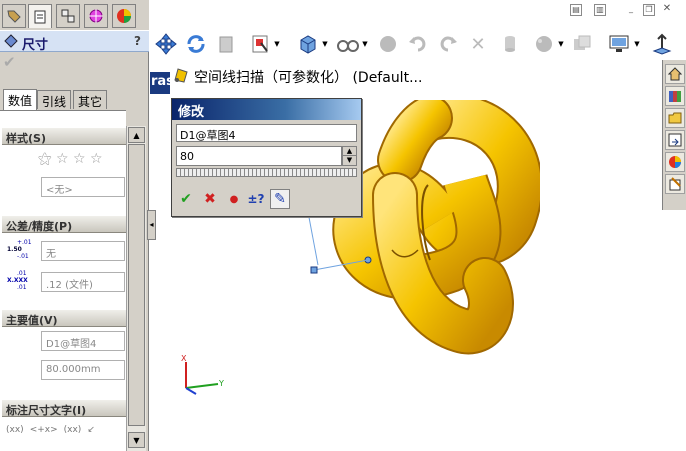  What do you see at coordinates (561, 44) in the screenshot?
I see `render-chevron-down-icon: ▼` at bounding box center [561, 44].